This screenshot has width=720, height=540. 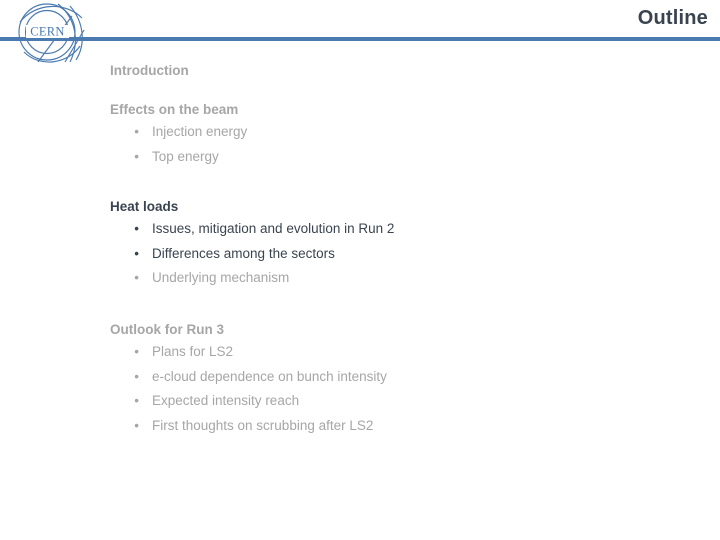 I want to click on header-divider-rule, so click(x=360, y=39).